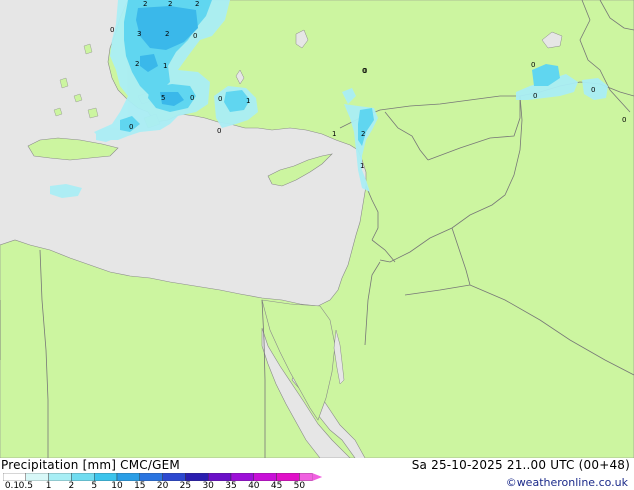  Describe the element at coordinates (254, 485) in the screenshot. I see `legend-tick: 40` at that location.